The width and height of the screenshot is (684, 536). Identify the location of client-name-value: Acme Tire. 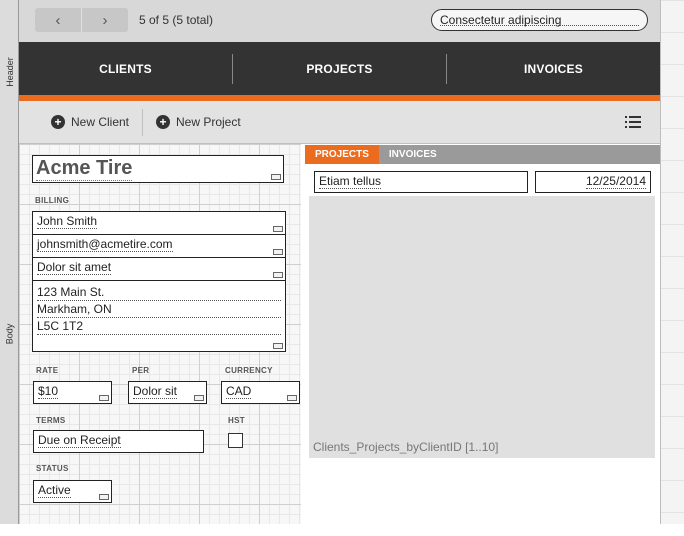
(84, 169).